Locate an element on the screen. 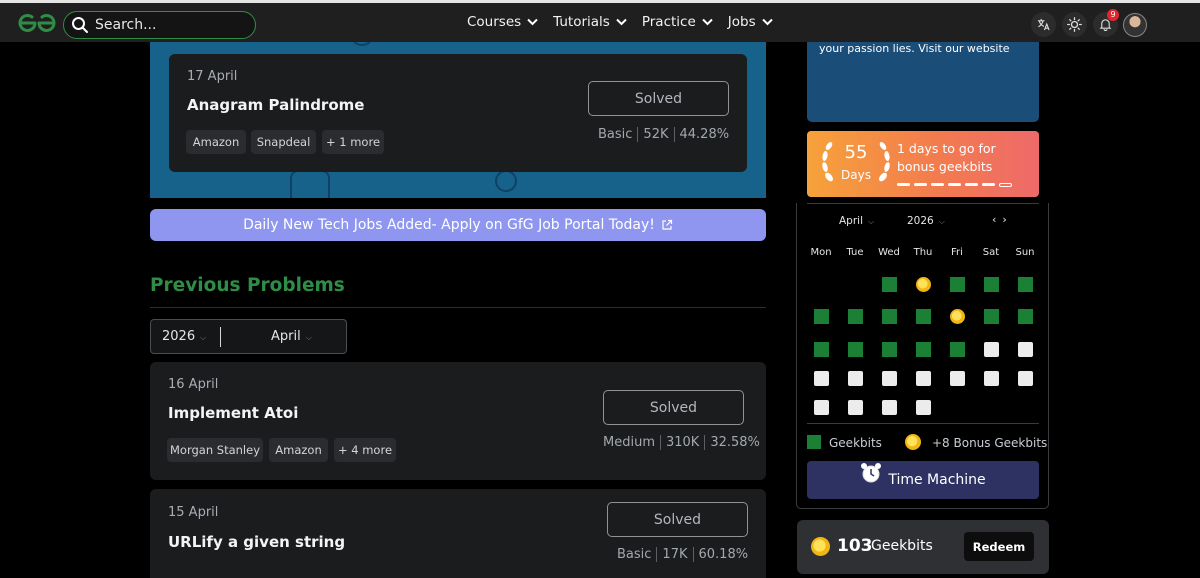 The image size is (1200, 578). gfg-logo is located at coordinates (37, 23).